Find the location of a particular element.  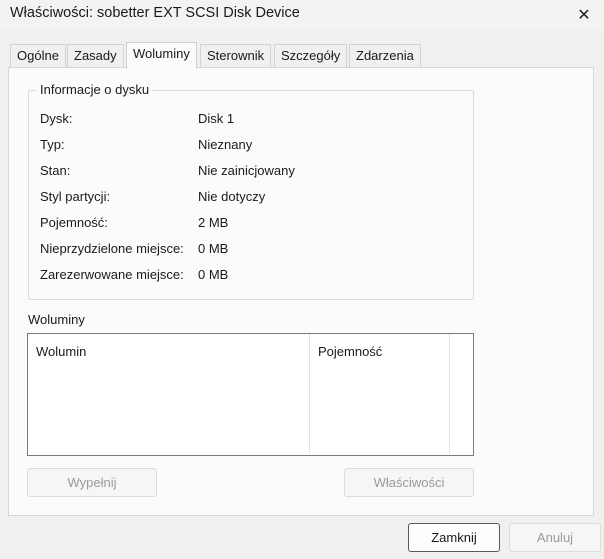

column-header-volume: Wolumin is located at coordinates (169, 394).